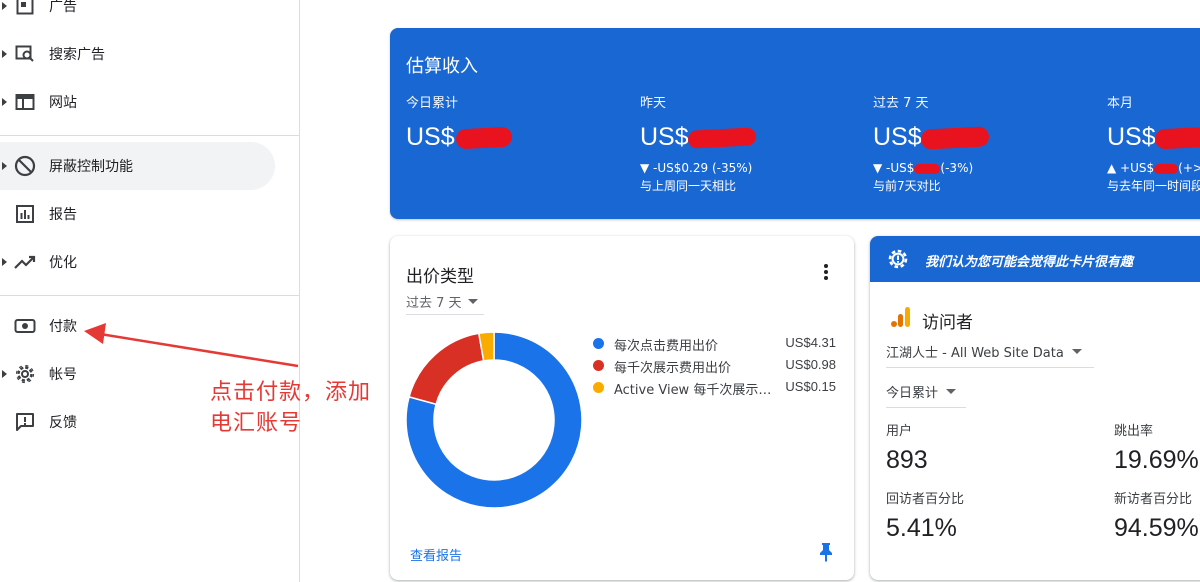  Describe the element at coordinates (696, 168) in the screenshot. I see `earnings-change: ▼ -US$0.29 (-35%)` at that location.